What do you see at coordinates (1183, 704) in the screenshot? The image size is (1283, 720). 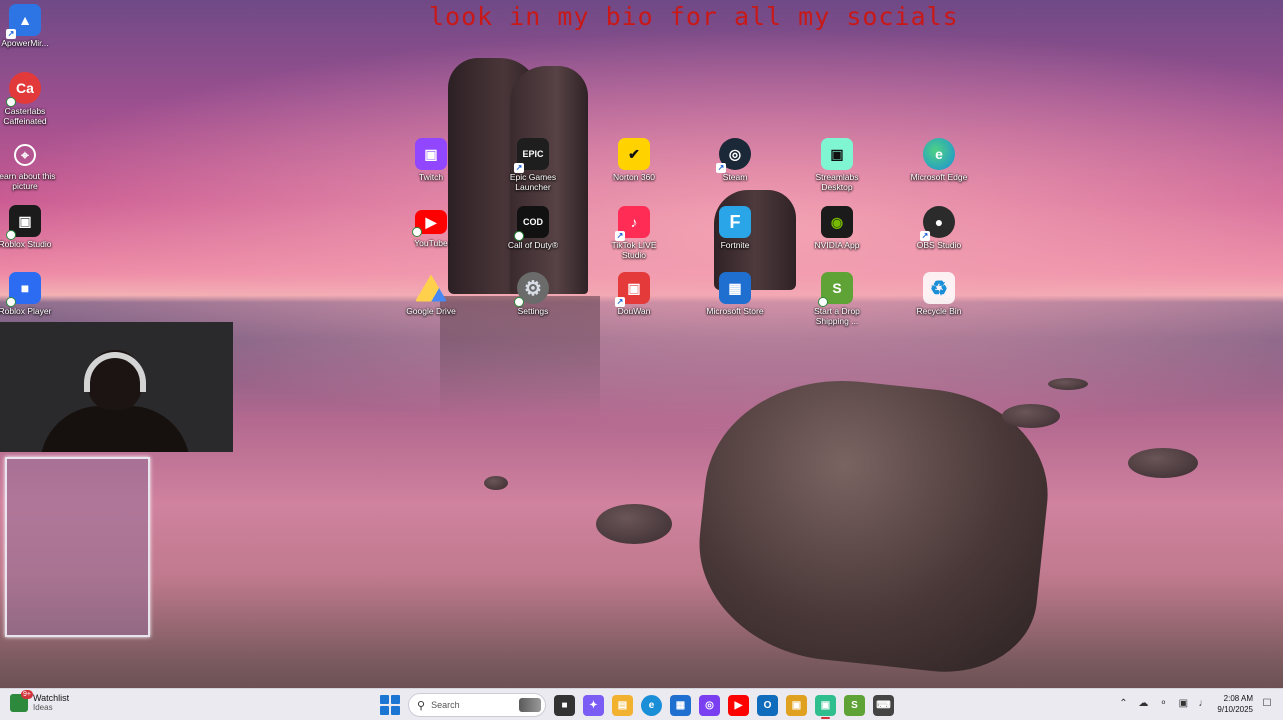 I see `network-icon: ▣` at bounding box center [1183, 704].